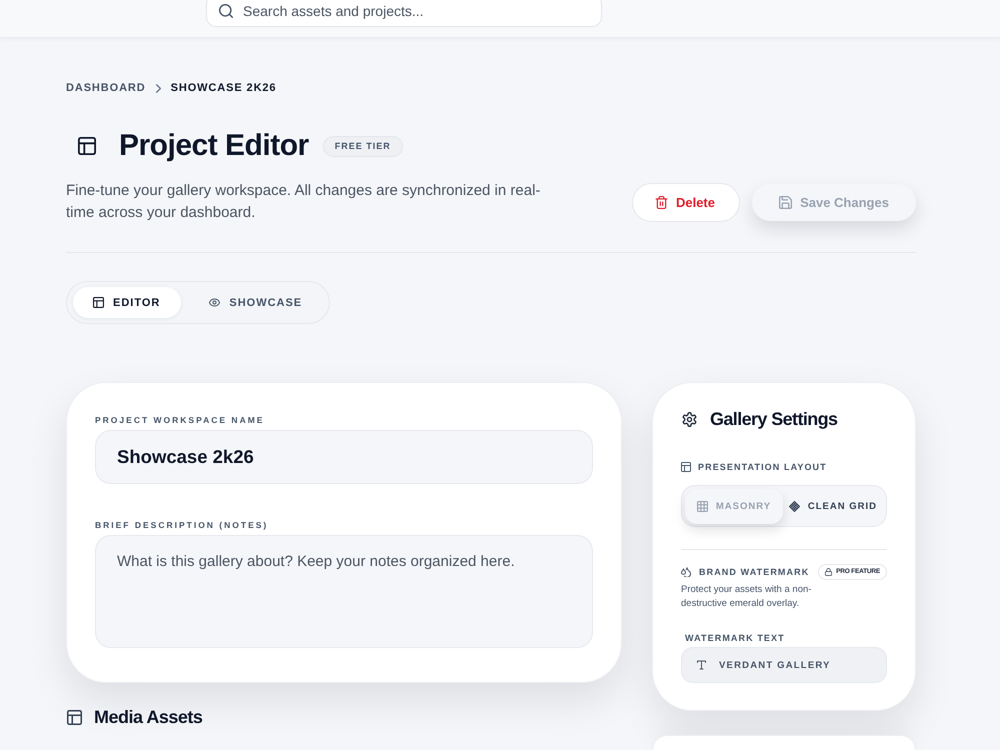 Image resolution: width=1000 pixels, height=750 pixels. What do you see at coordinates (127, 302) in the screenshot?
I see `tab: EDITOR` at bounding box center [127, 302].